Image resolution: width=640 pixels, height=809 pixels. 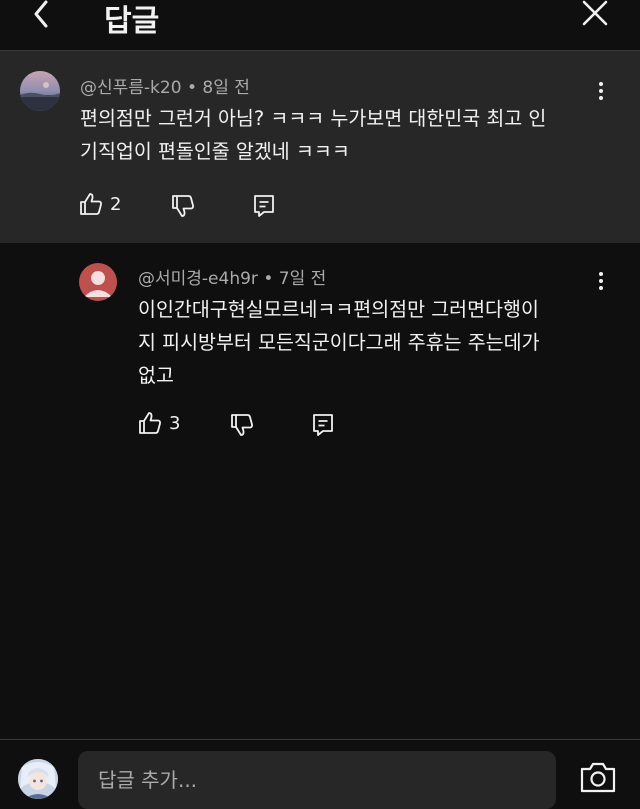 I want to click on like-button: 3, so click(x=158, y=423).